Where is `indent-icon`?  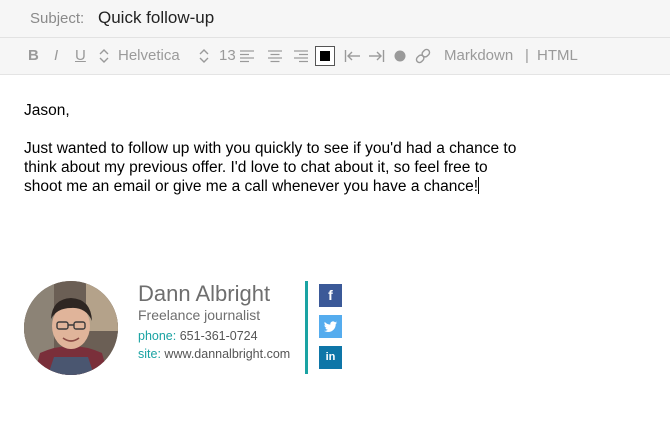 indent-icon is located at coordinates (376, 56).